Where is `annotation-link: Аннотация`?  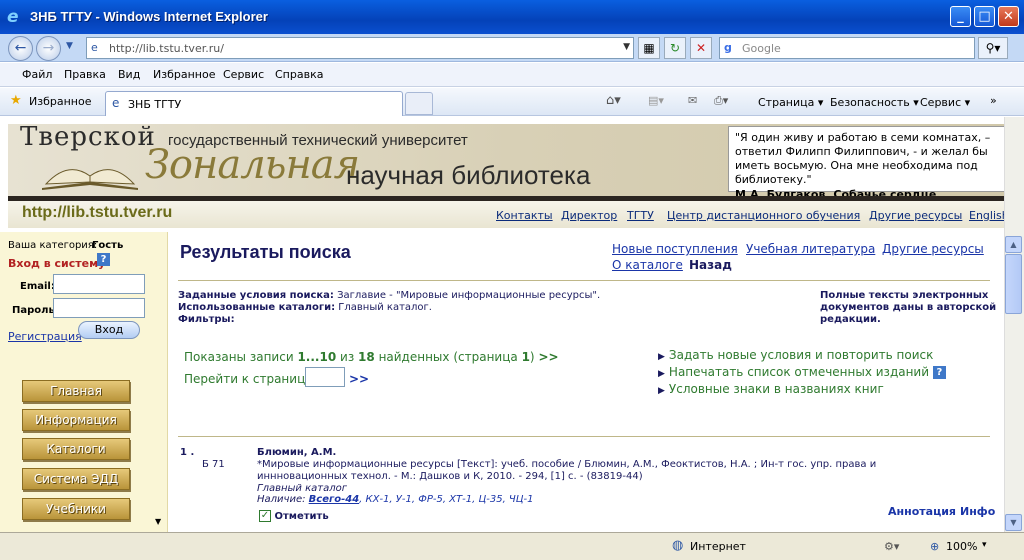 annotation-link: Аннотация is located at coordinates (922, 512).